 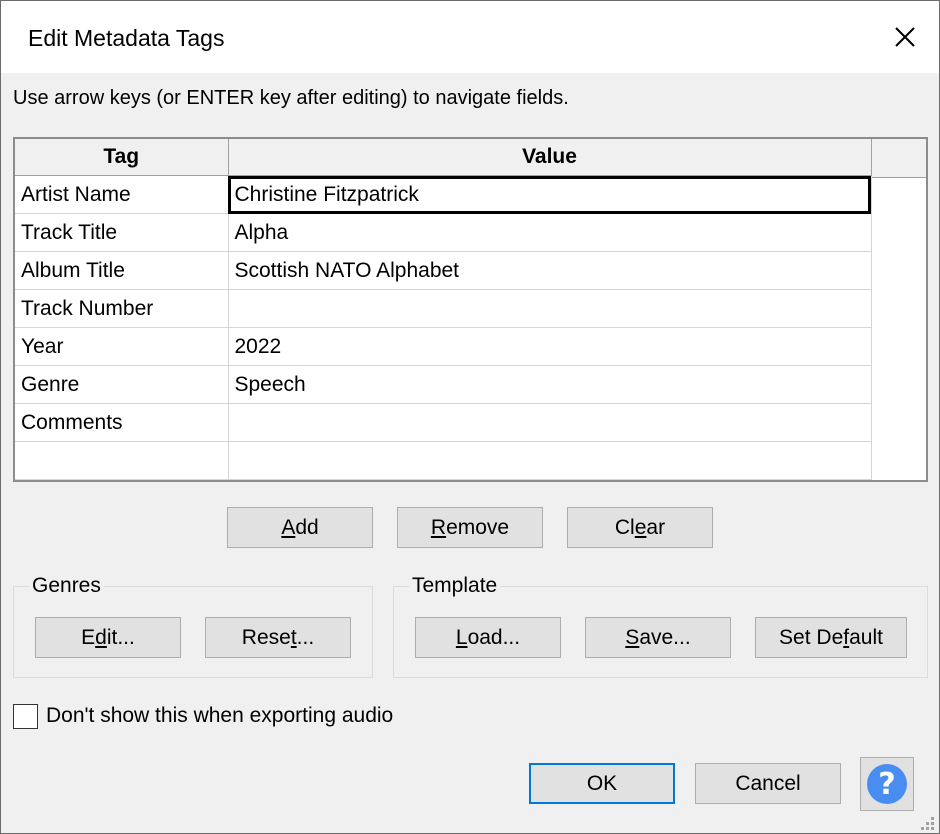 I want to click on help-button: ?, so click(x=887, y=784).